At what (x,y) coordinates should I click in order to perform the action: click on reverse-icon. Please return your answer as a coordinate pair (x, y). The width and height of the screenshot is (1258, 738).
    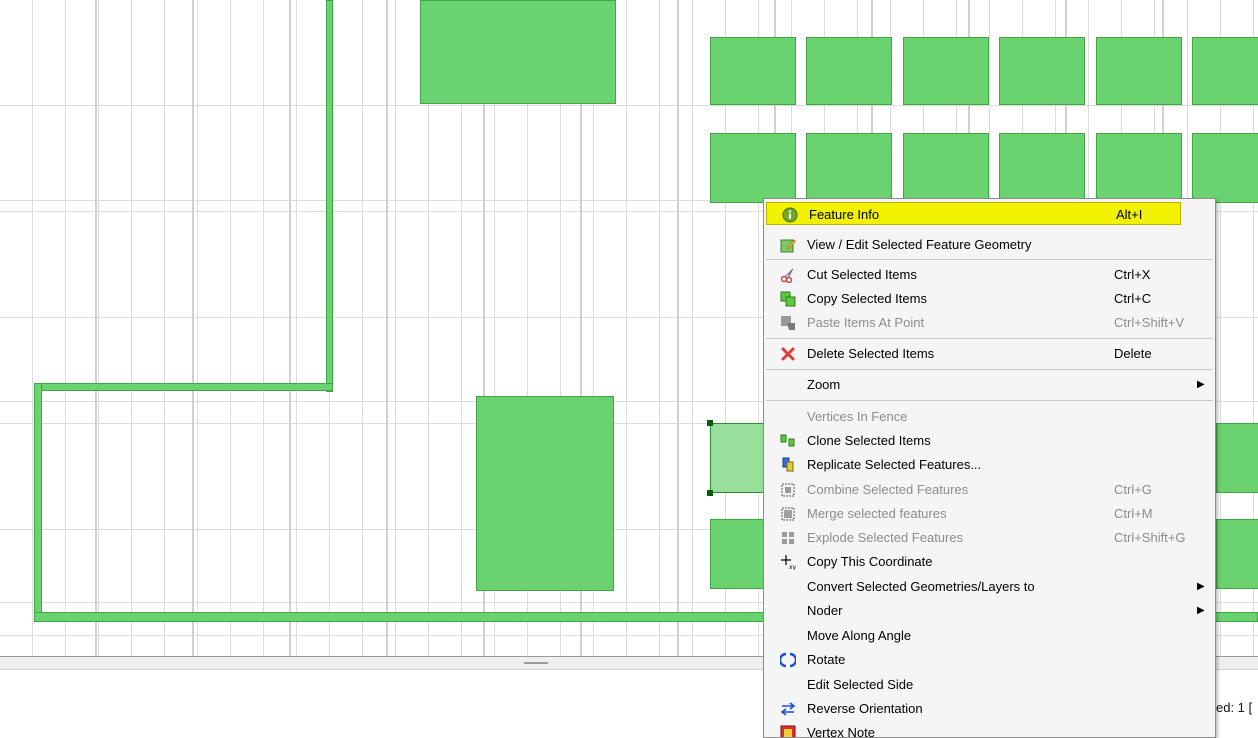
    Looking at the image, I should click on (788, 709).